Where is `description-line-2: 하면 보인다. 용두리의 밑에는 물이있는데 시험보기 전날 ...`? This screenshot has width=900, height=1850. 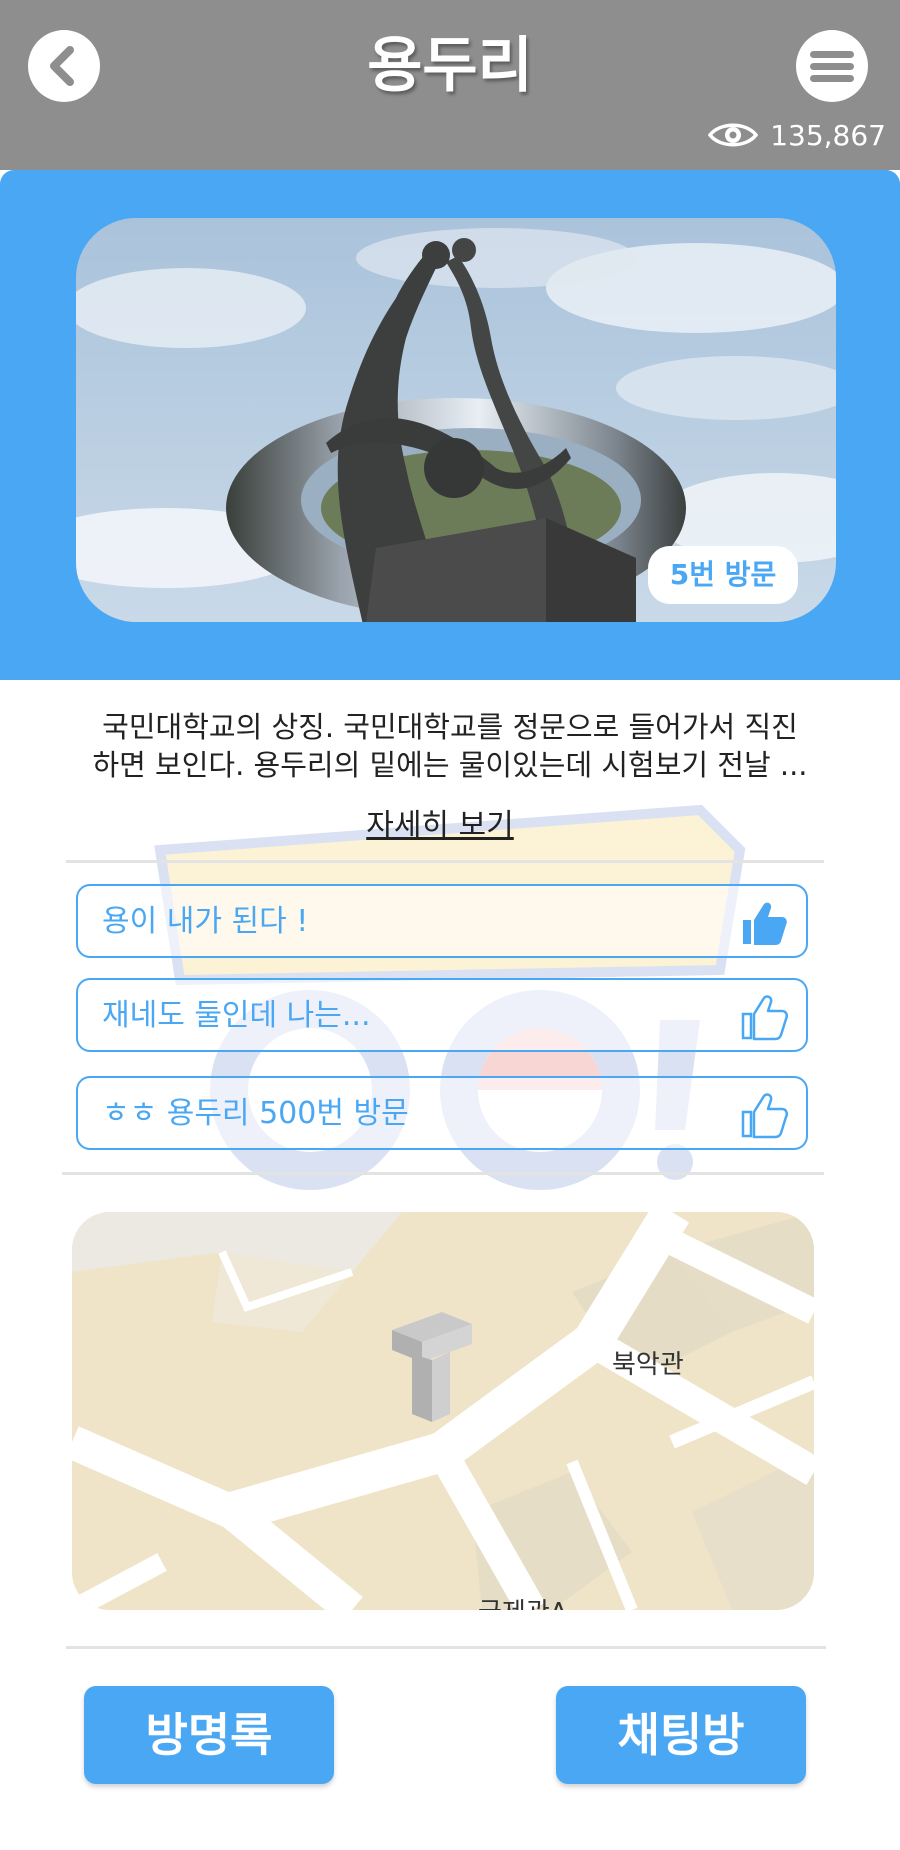
description-line-2: 하면 보인다. 용두리의 밑에는 물이있는데 시험보기 전날 ... is located at coordinates (450, 765).